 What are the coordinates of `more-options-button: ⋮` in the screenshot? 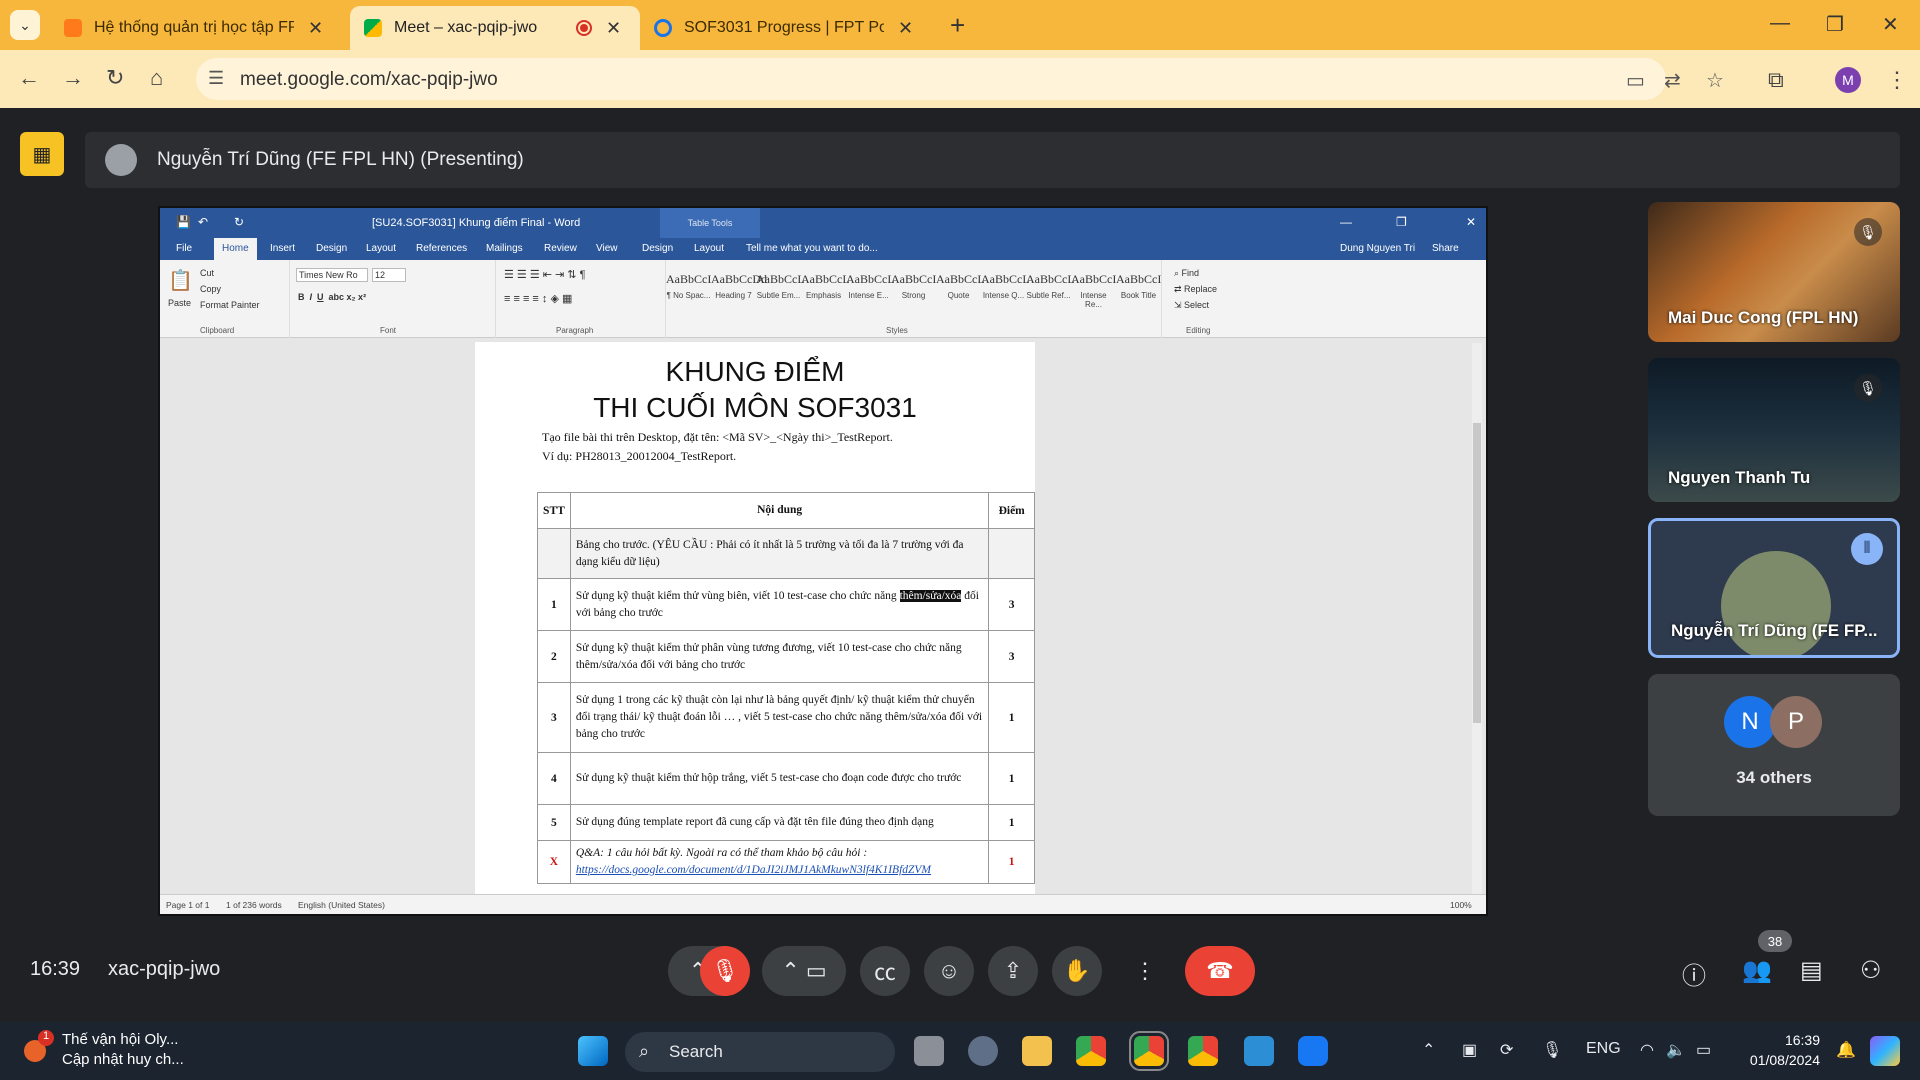 It's located at (1145, 971).